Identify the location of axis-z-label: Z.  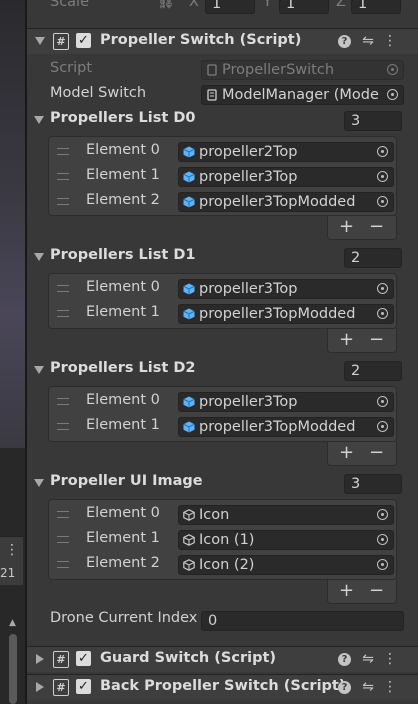
(341, 5).